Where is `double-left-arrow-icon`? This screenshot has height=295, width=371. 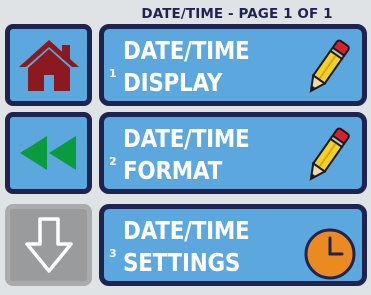 double-left-arrow-icon is located at coordinates (47, 153).